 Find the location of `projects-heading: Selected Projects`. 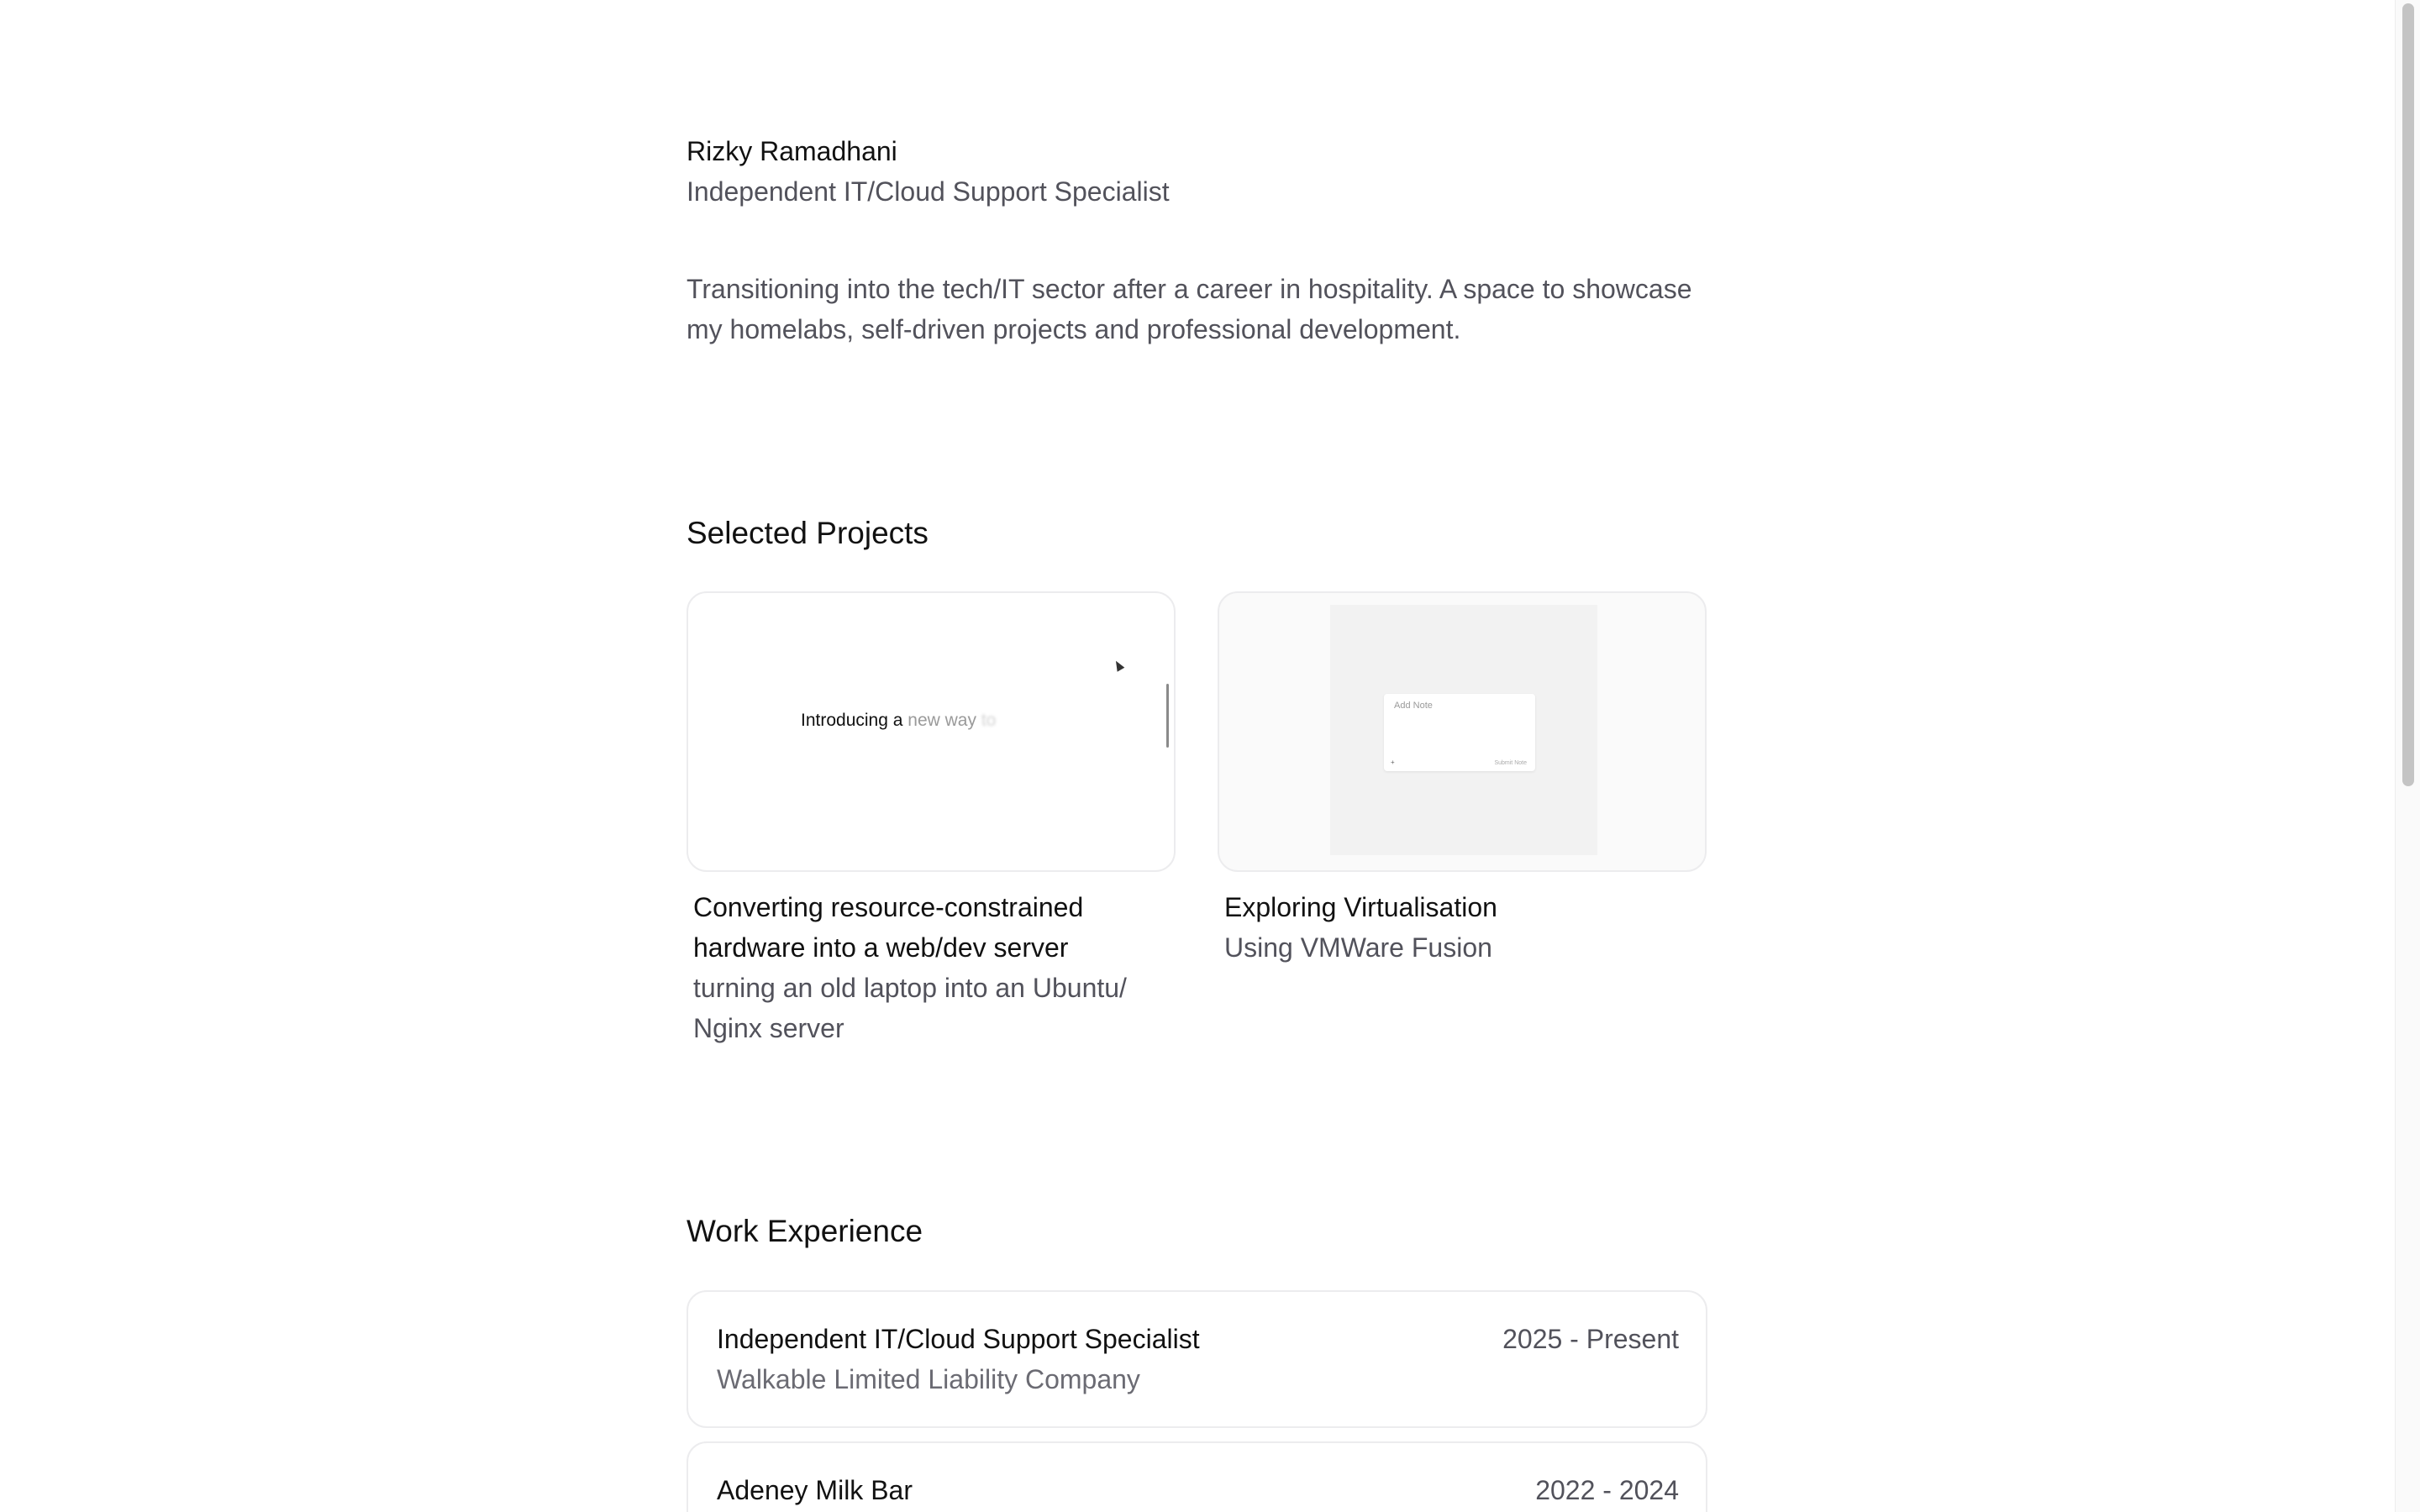

projects-heading: Selected Projects is located at coordinates (808, 533).